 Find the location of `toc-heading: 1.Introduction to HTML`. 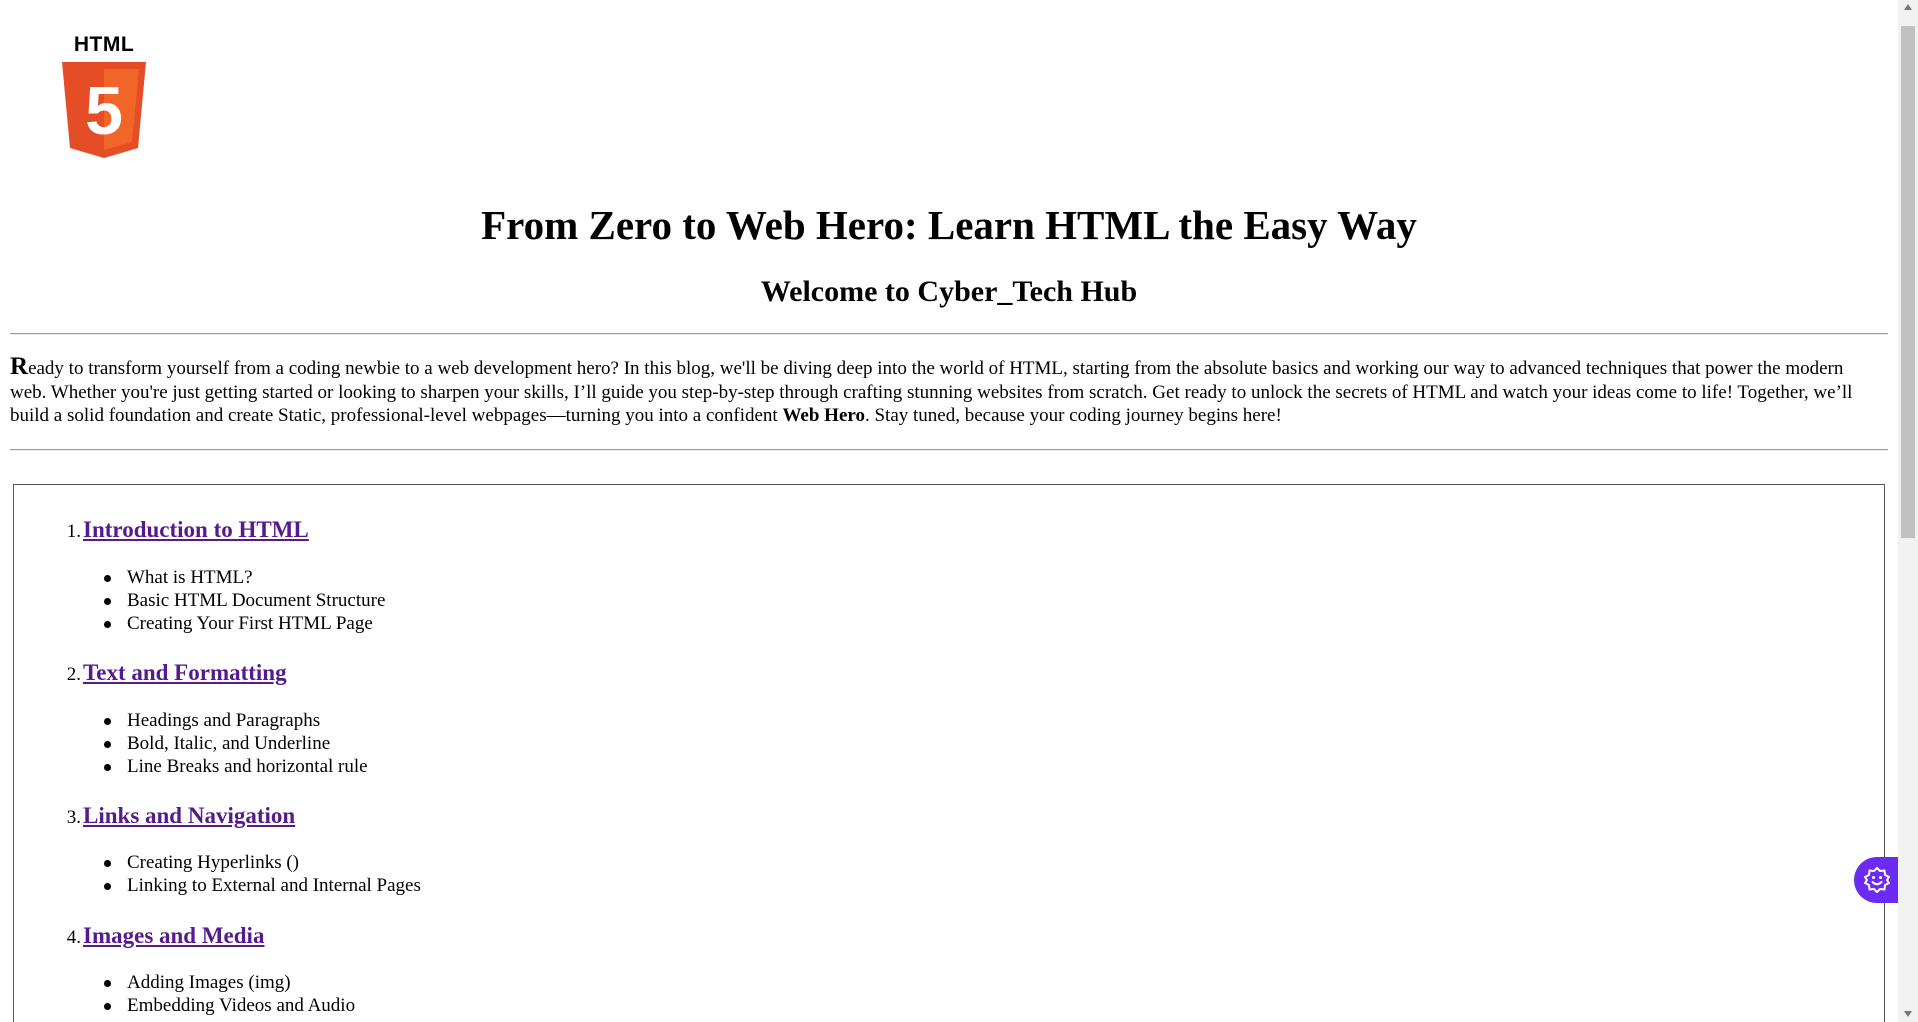

toc-heading: 1.Introduction to HTML is located at coordinates (184, 530).